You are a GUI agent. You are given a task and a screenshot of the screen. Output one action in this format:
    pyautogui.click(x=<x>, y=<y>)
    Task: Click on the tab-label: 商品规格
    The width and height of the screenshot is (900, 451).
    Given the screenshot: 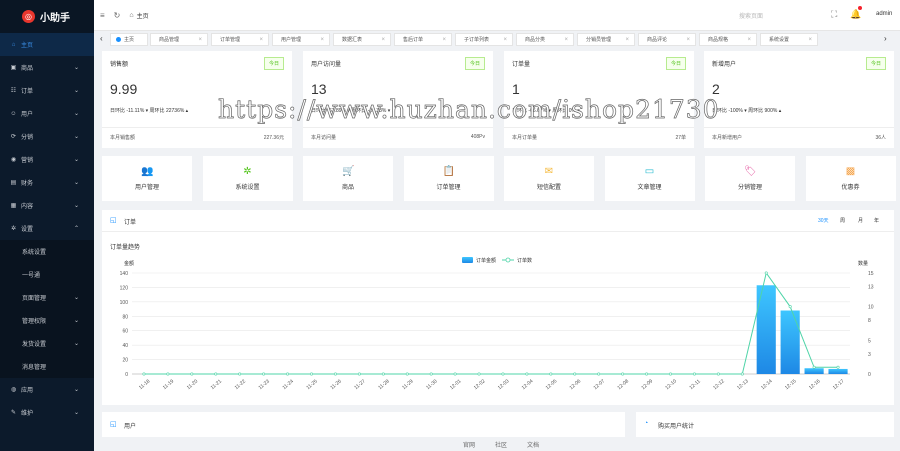 What is the action you would take?
    pyautogui.click(x=718, y=40)
    